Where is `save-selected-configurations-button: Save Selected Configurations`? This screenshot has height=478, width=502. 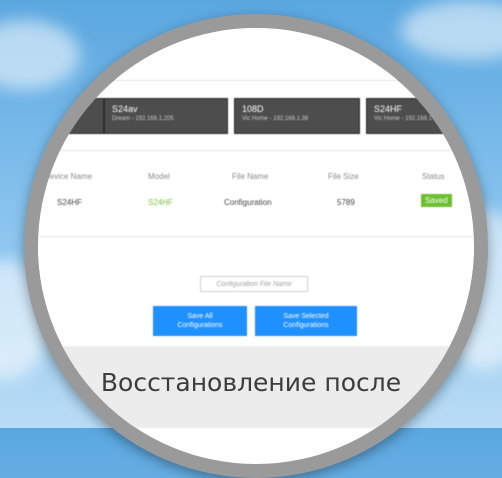
save-selected-configurations-button: Save Selected Configurations is located at coordinates (306, 321).